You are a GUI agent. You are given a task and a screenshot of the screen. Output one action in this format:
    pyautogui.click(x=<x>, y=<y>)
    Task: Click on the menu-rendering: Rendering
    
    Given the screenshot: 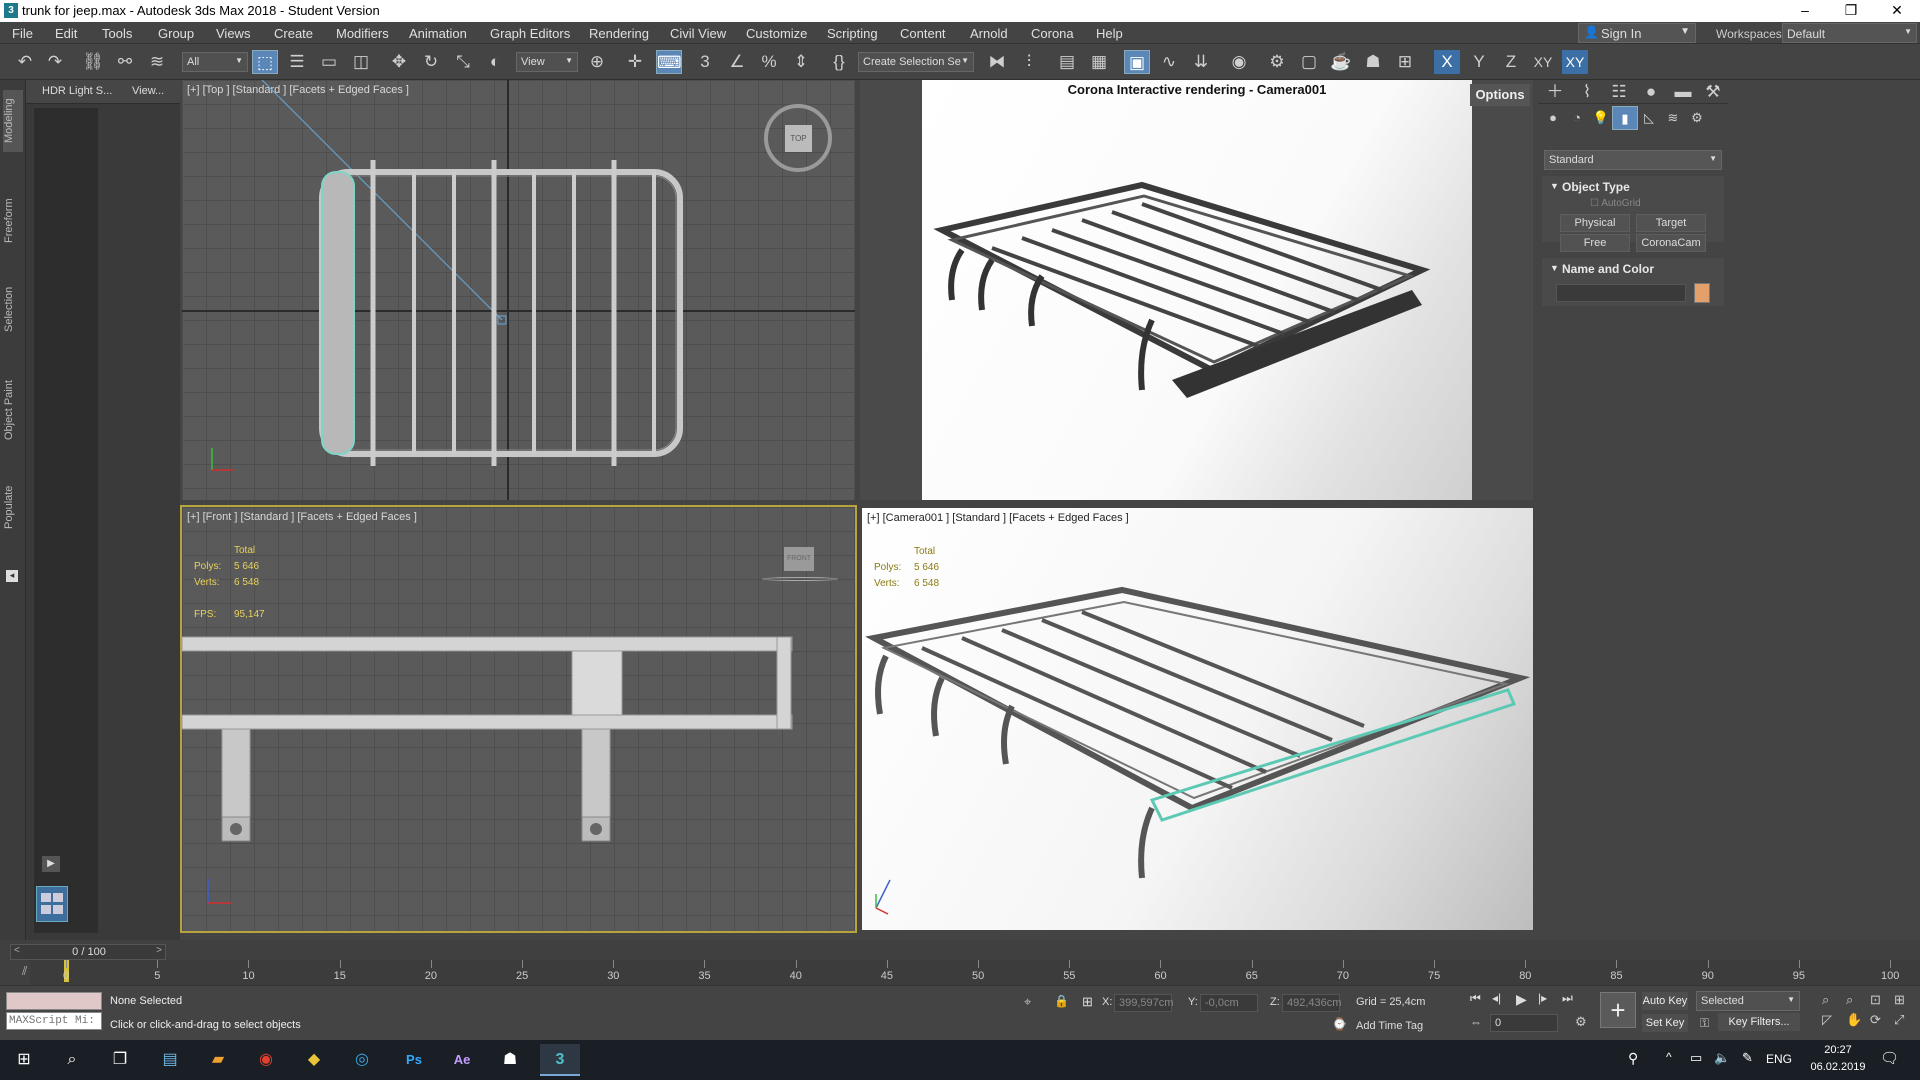 What is the action you would take?
    pyautogui.click(x=619, y=33)
    